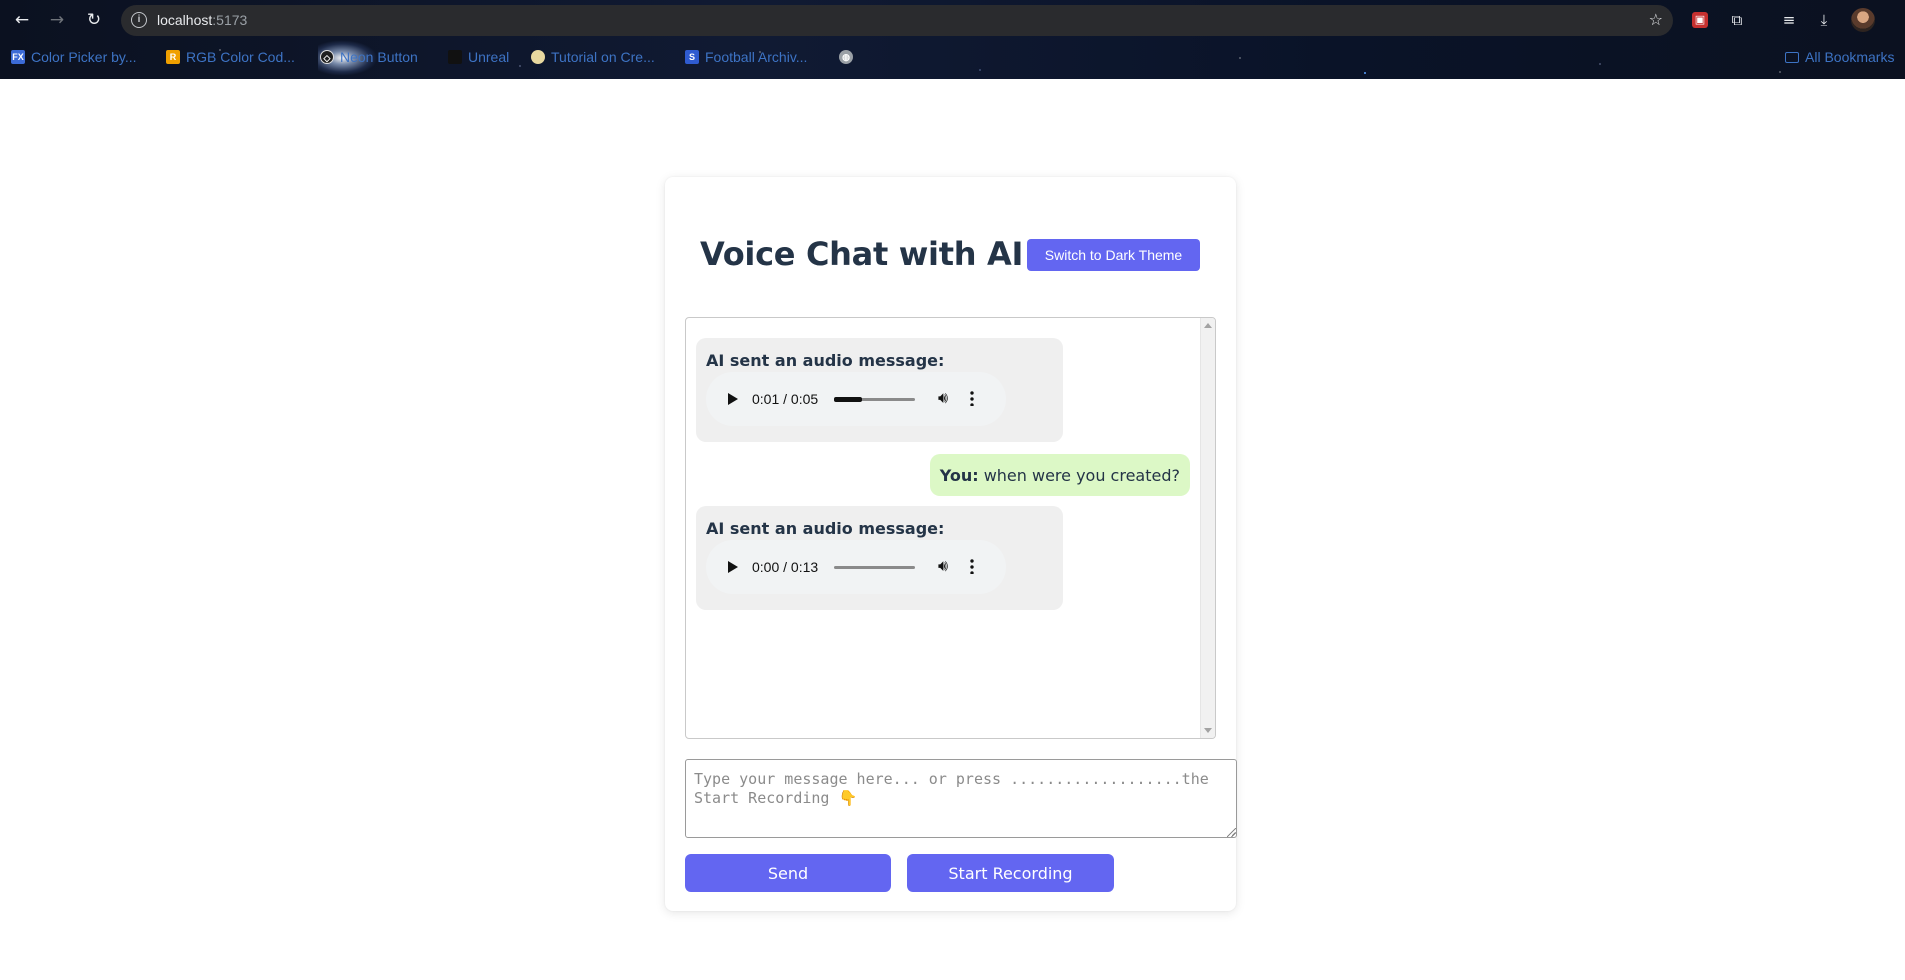  What do you see at coordinates (57, 20) in the screenshot?
I see `forward-arrow-icon: →` at bounding box center [57, 20].